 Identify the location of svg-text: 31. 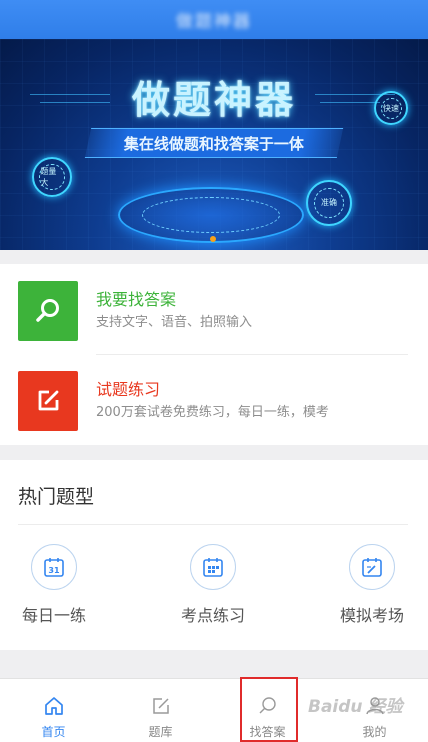
(54, 570).